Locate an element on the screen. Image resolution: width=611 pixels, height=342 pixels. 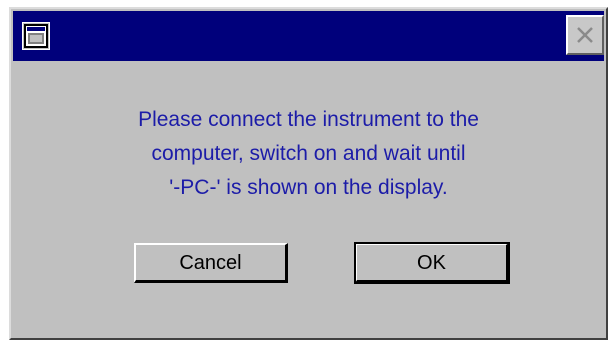
close-icon is located at coordinates (585, 35).